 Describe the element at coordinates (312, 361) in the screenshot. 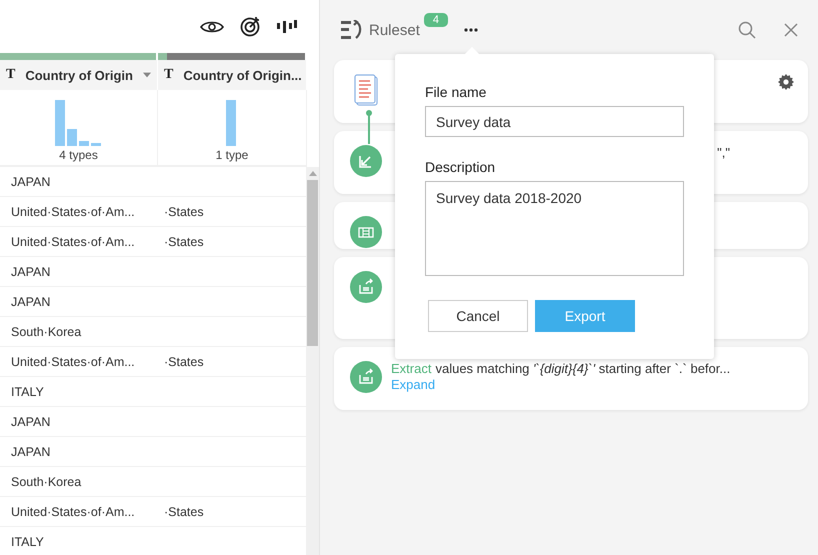

I see `scrollbar` at that location.